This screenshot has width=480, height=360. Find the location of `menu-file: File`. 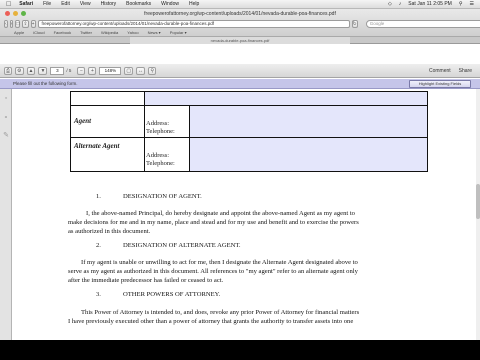

menu-file: File is located at coordinates (47, 4).